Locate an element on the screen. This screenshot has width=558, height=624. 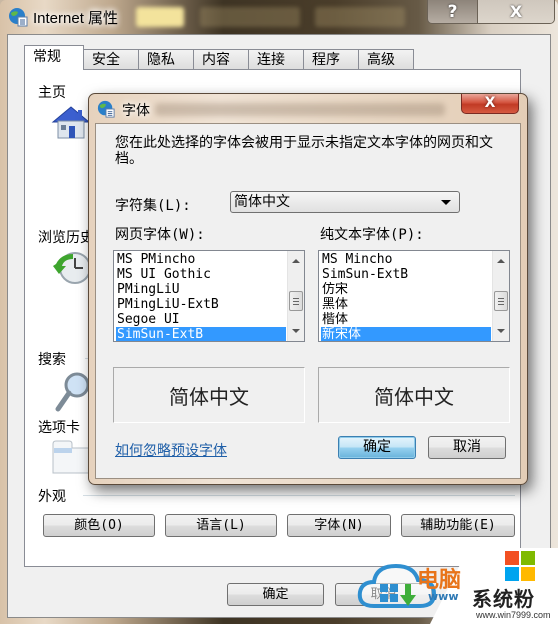
tab-privacy: 隐私 is located at coordinates (166, 59).